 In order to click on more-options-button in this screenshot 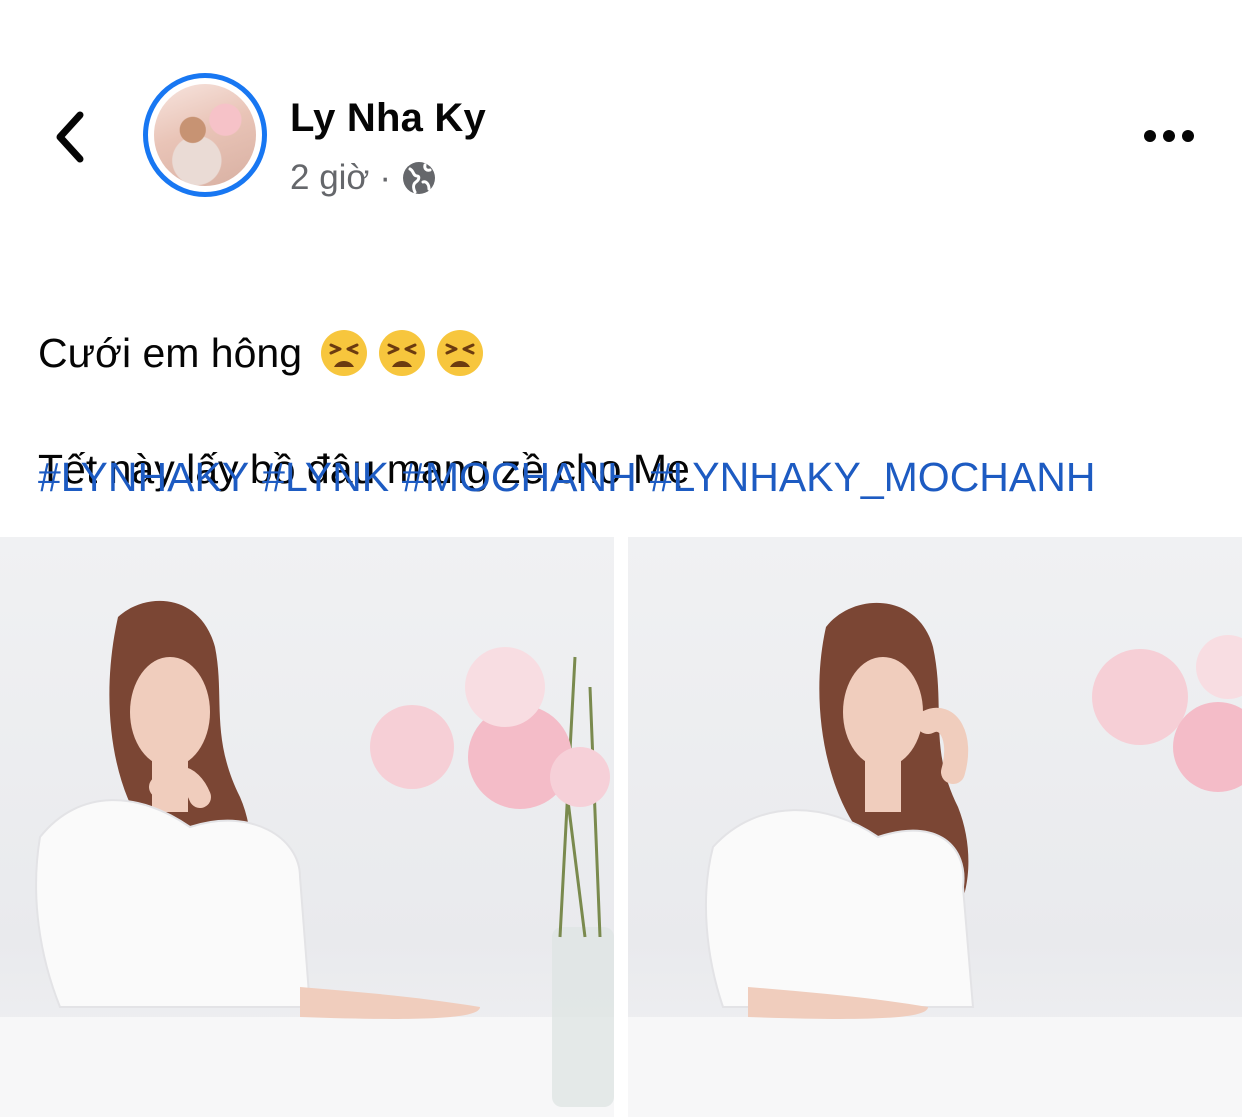, I will do `click(1169, 136)`.